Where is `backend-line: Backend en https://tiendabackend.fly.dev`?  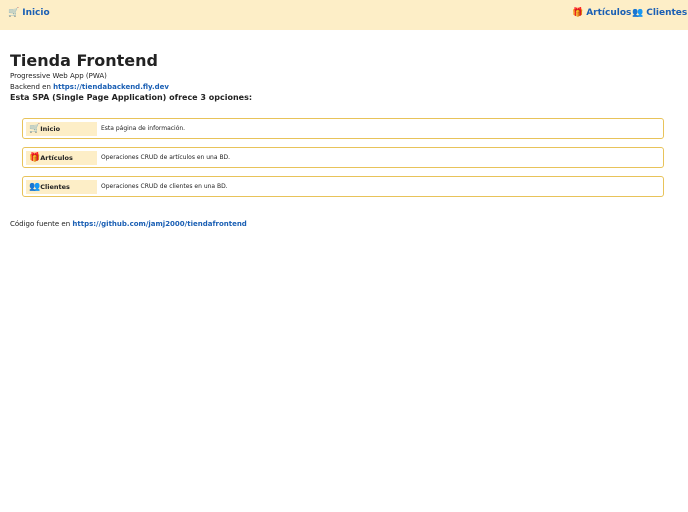
backend-line: Backend en https://tiendabackend.fly.dev is located at coordinates (89, 87).